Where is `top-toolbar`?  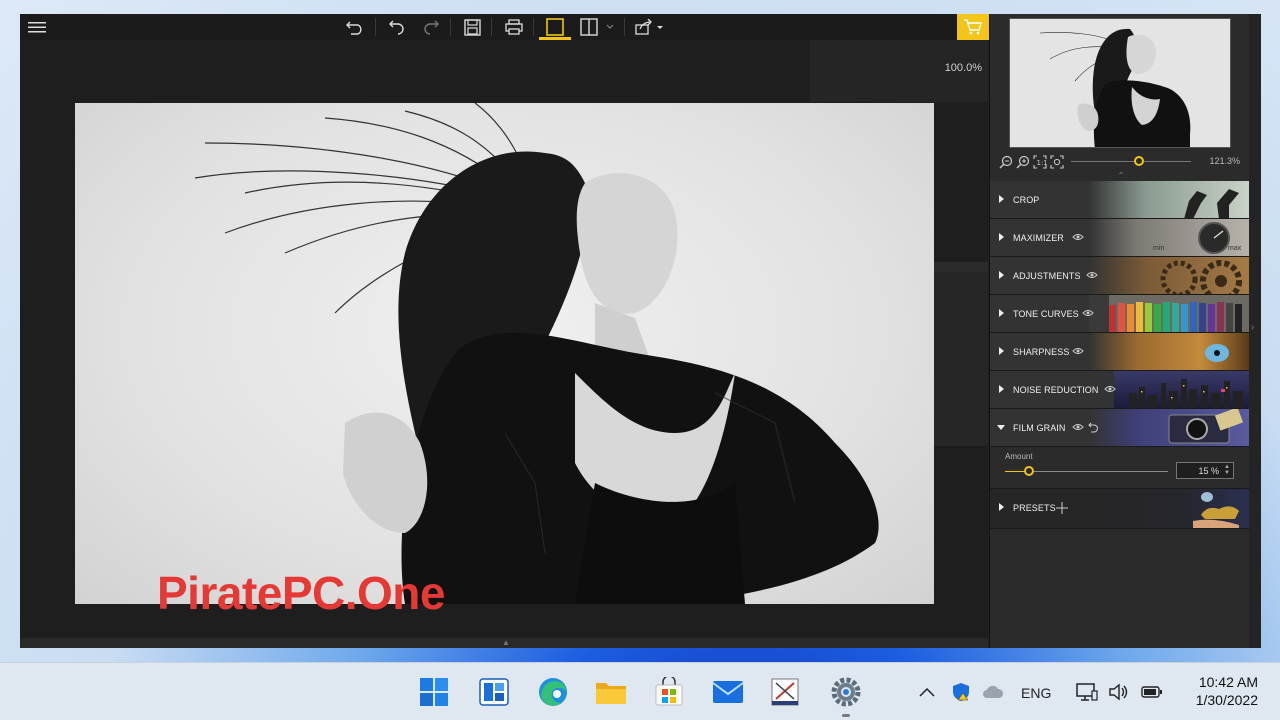
top-toolbar is located at coordinates (504, 27).